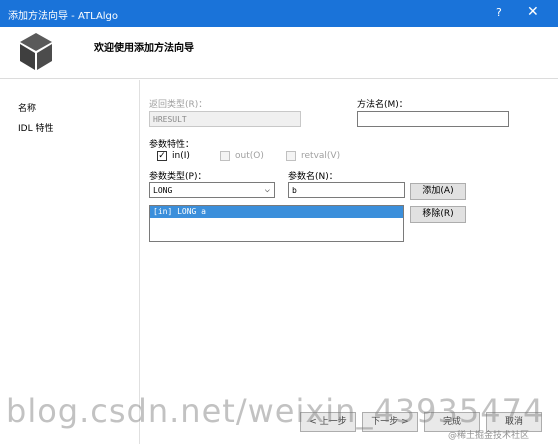  Describe the element at coordinates (27, 107) in the screenshot. I see `sidebar-item-name: 名称` at that location.